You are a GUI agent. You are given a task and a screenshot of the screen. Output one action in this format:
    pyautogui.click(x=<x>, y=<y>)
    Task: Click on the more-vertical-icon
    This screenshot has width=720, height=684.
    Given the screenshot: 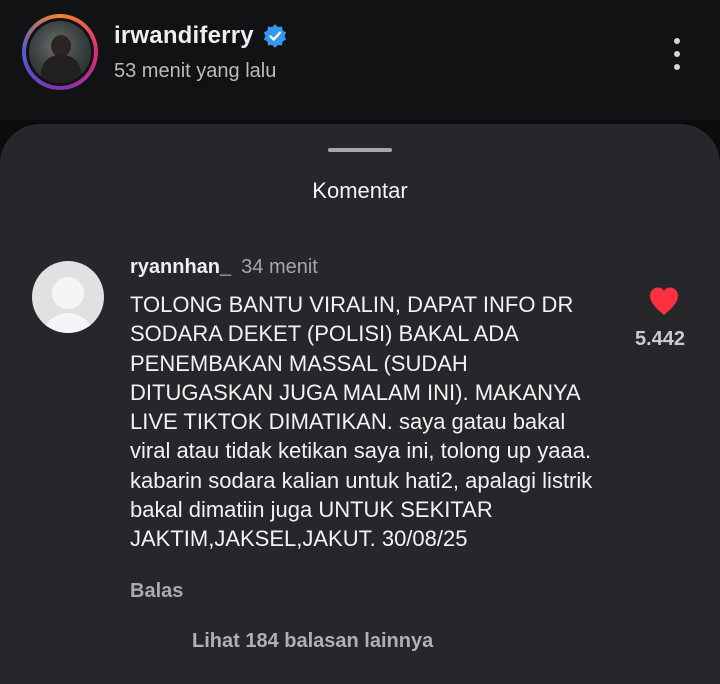 What is the action you would take?
    pyautogui.click(x=677, y=54)
    